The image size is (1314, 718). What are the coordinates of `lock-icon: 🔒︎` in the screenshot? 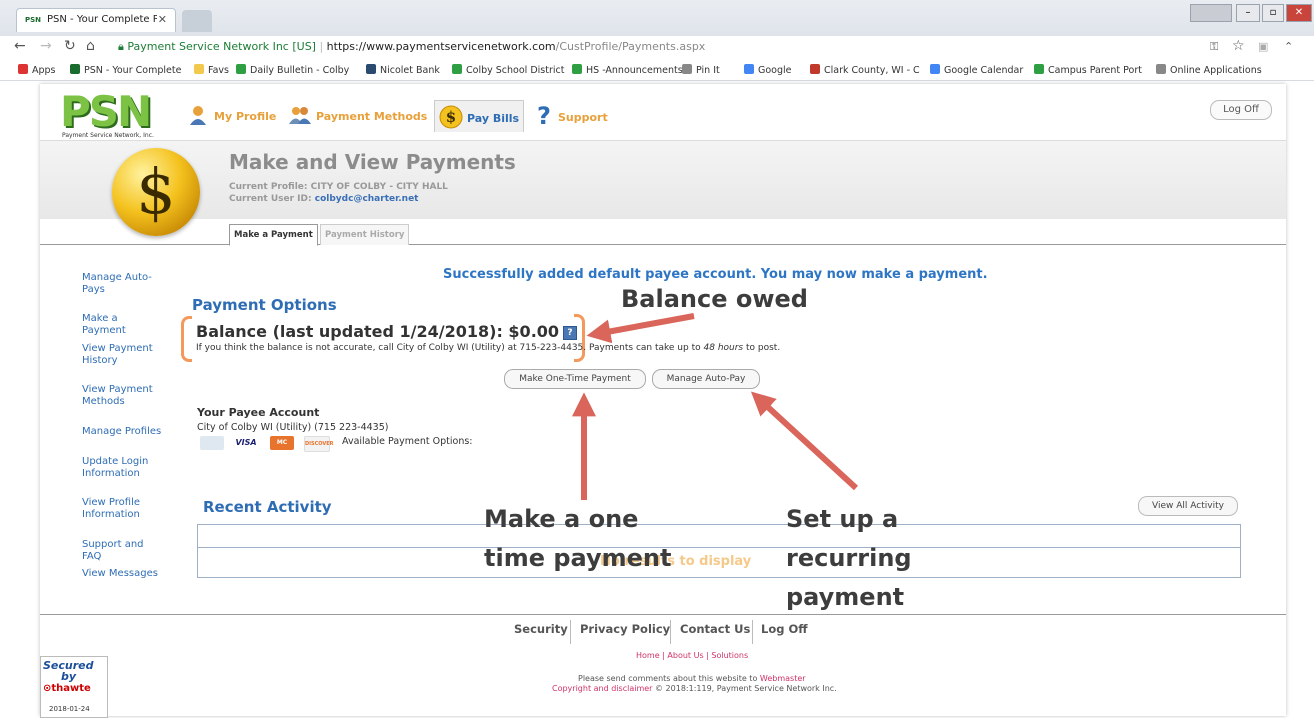 It's located at (121, 46).